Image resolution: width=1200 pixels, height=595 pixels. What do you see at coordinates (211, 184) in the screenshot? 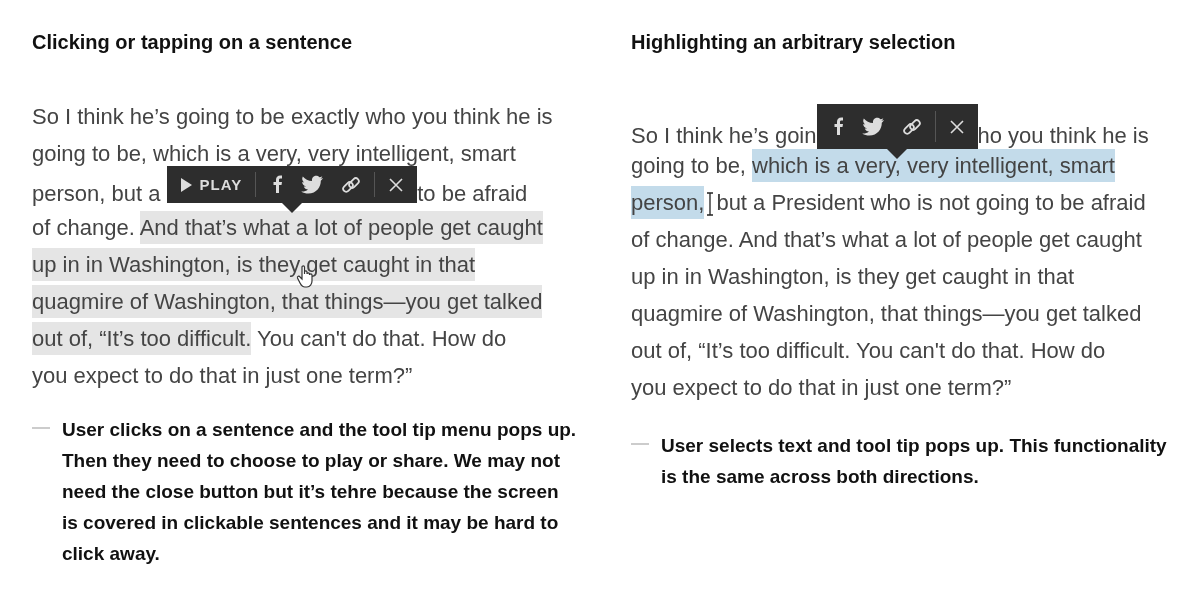
I see `play-button: PLAY` at bounding box center [211, 184].